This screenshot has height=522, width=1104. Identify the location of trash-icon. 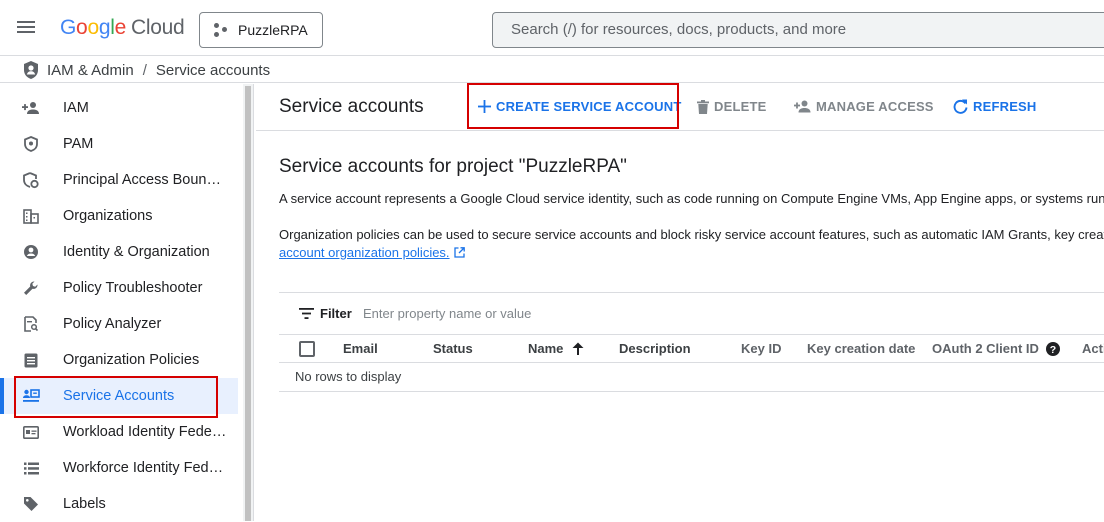
(703, 106).